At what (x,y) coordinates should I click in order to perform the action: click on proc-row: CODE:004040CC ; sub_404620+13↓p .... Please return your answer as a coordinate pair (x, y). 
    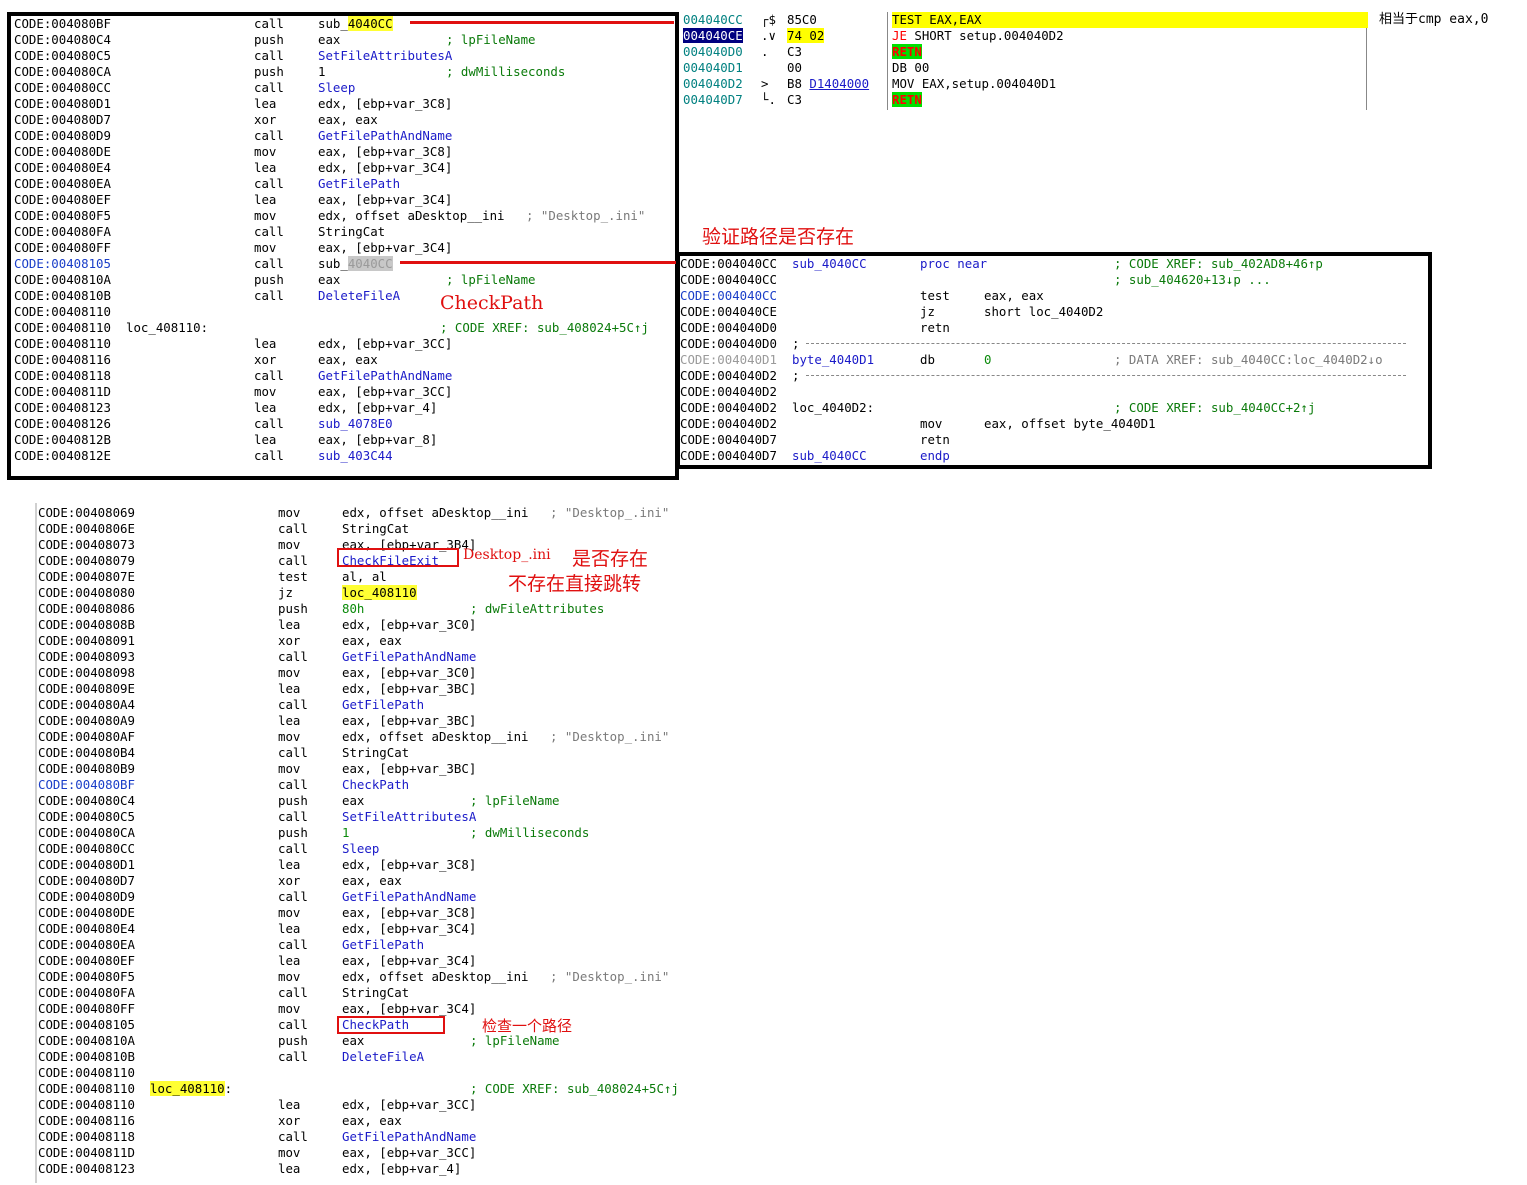
    Looking at the image, I should click on (1053, 280).